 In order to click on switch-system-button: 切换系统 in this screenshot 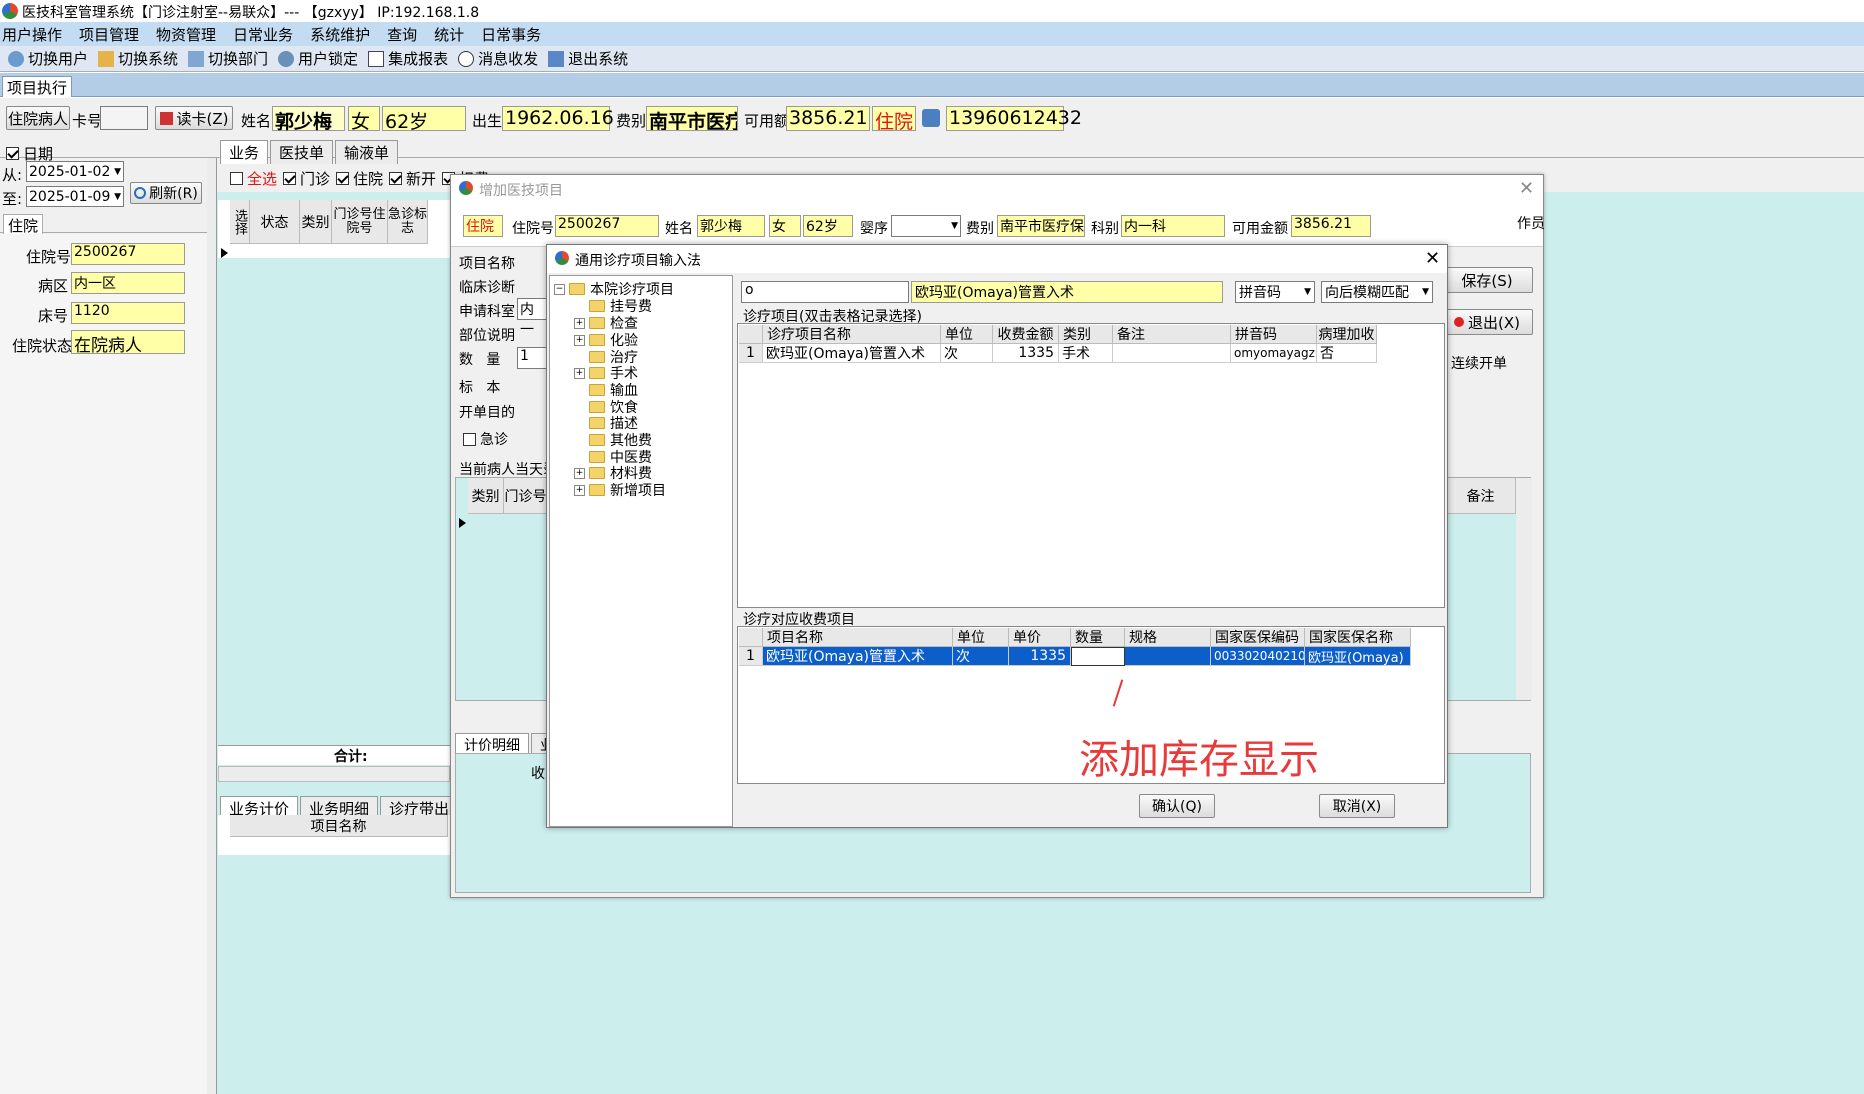, I will do `click(148, 58)`.